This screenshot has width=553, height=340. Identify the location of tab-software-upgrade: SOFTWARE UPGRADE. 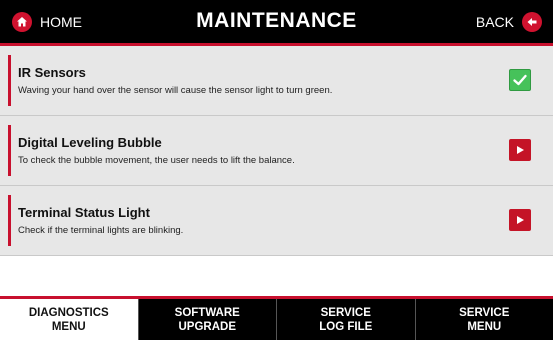
(206, 319).